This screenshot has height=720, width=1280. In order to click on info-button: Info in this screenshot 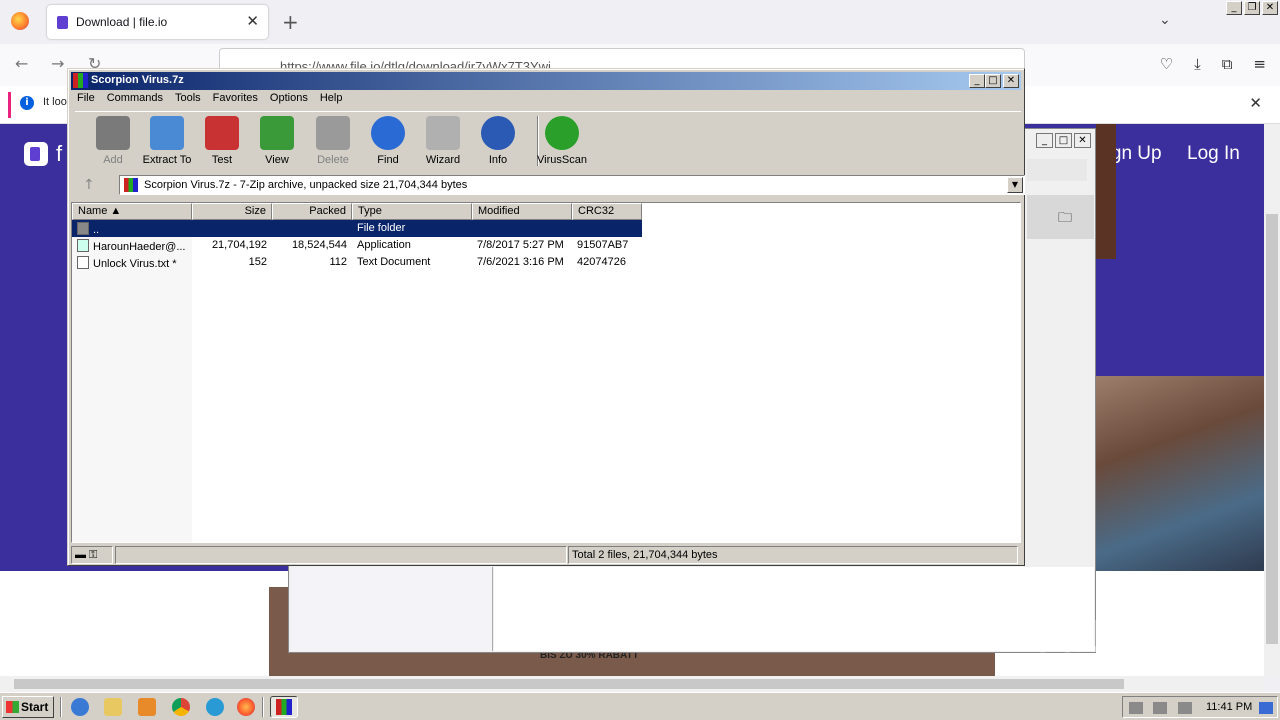, I will do `click(498, 141)`.